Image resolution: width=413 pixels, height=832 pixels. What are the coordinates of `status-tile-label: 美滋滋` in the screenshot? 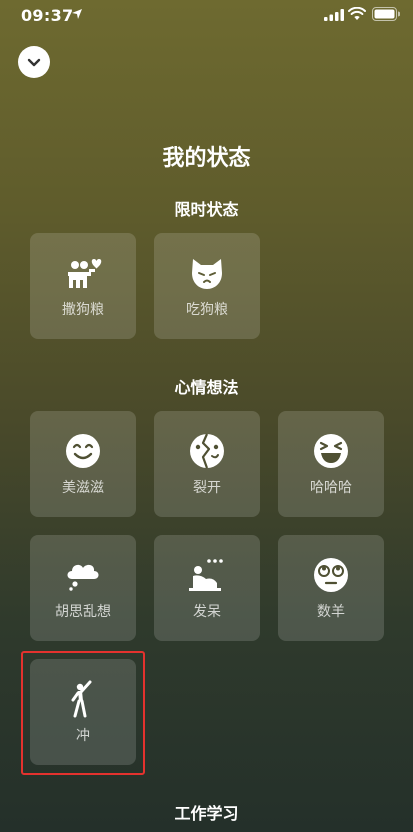 It's located at (83, 488).